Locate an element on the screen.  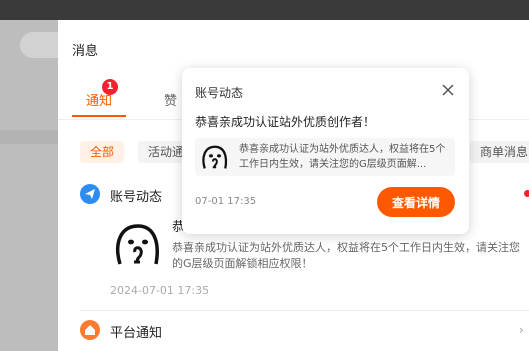
popover-timestamp: 07-01 17:35 is located at coordinates (226, 201).